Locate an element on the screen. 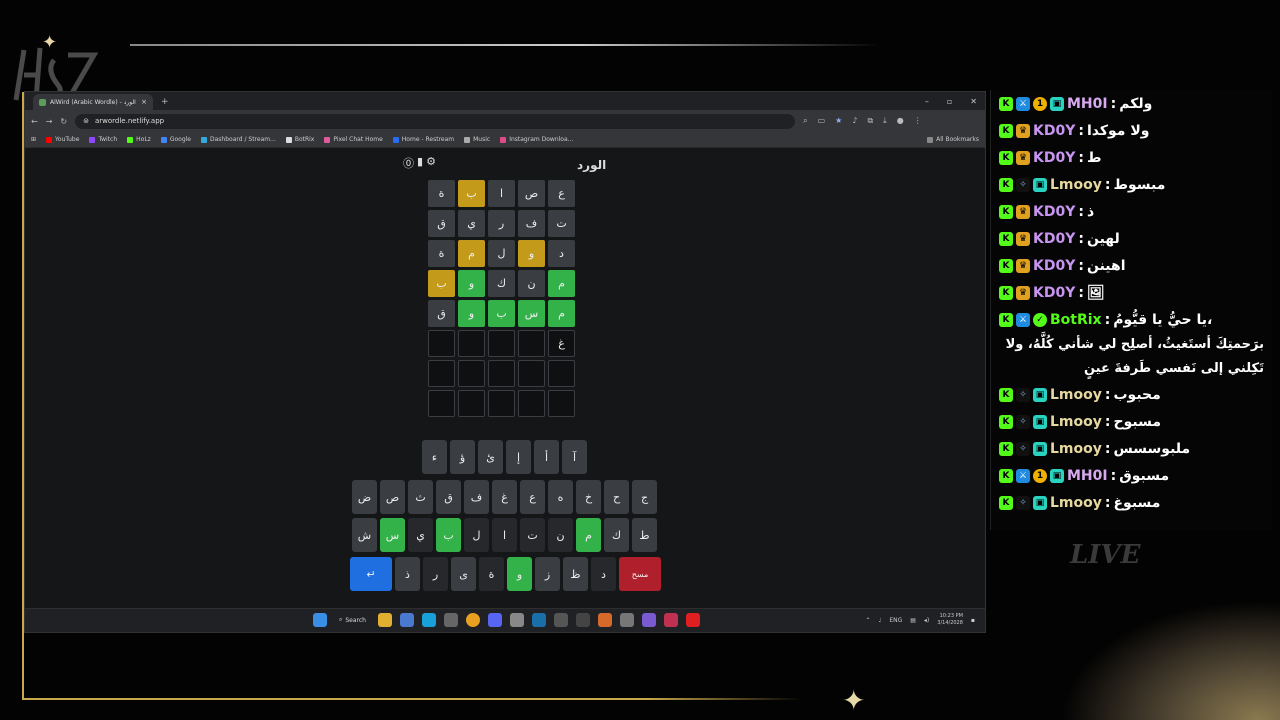  tab-alwird: AlWird (Arabic Wordle) - الورد × is located at coordinates (93, 102).